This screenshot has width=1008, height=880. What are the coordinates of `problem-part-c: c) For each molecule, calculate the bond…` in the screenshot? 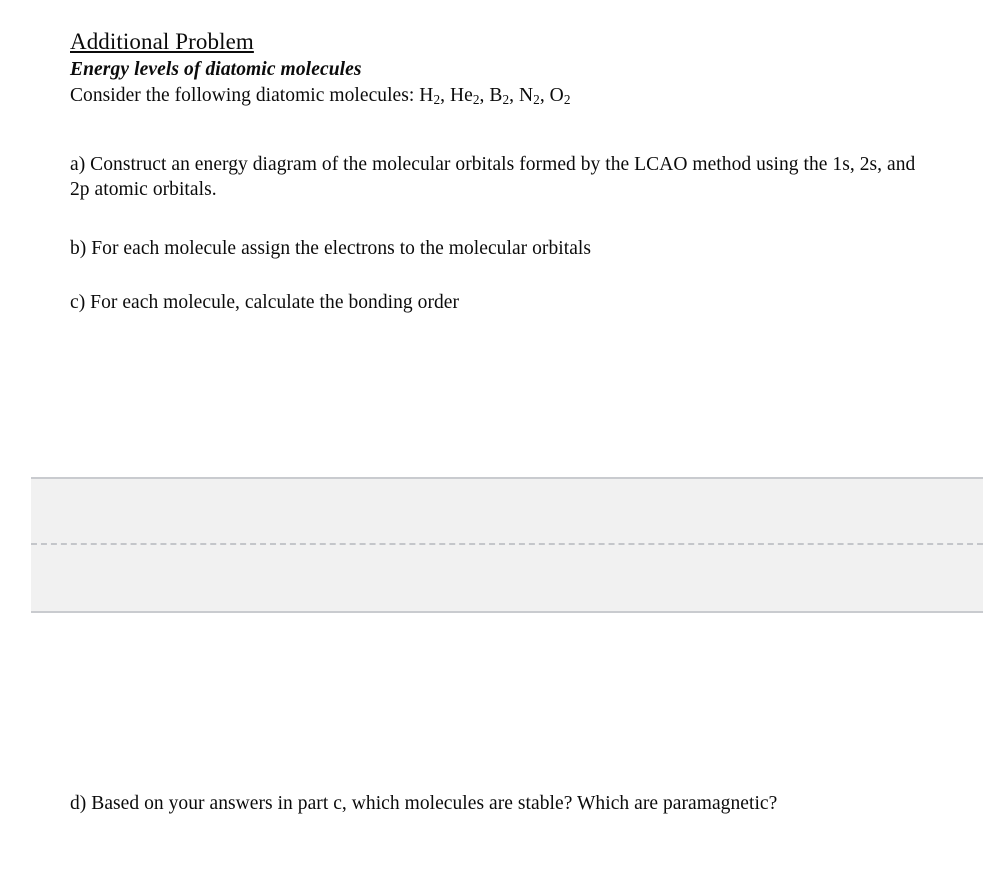 It's located at (265, 302).